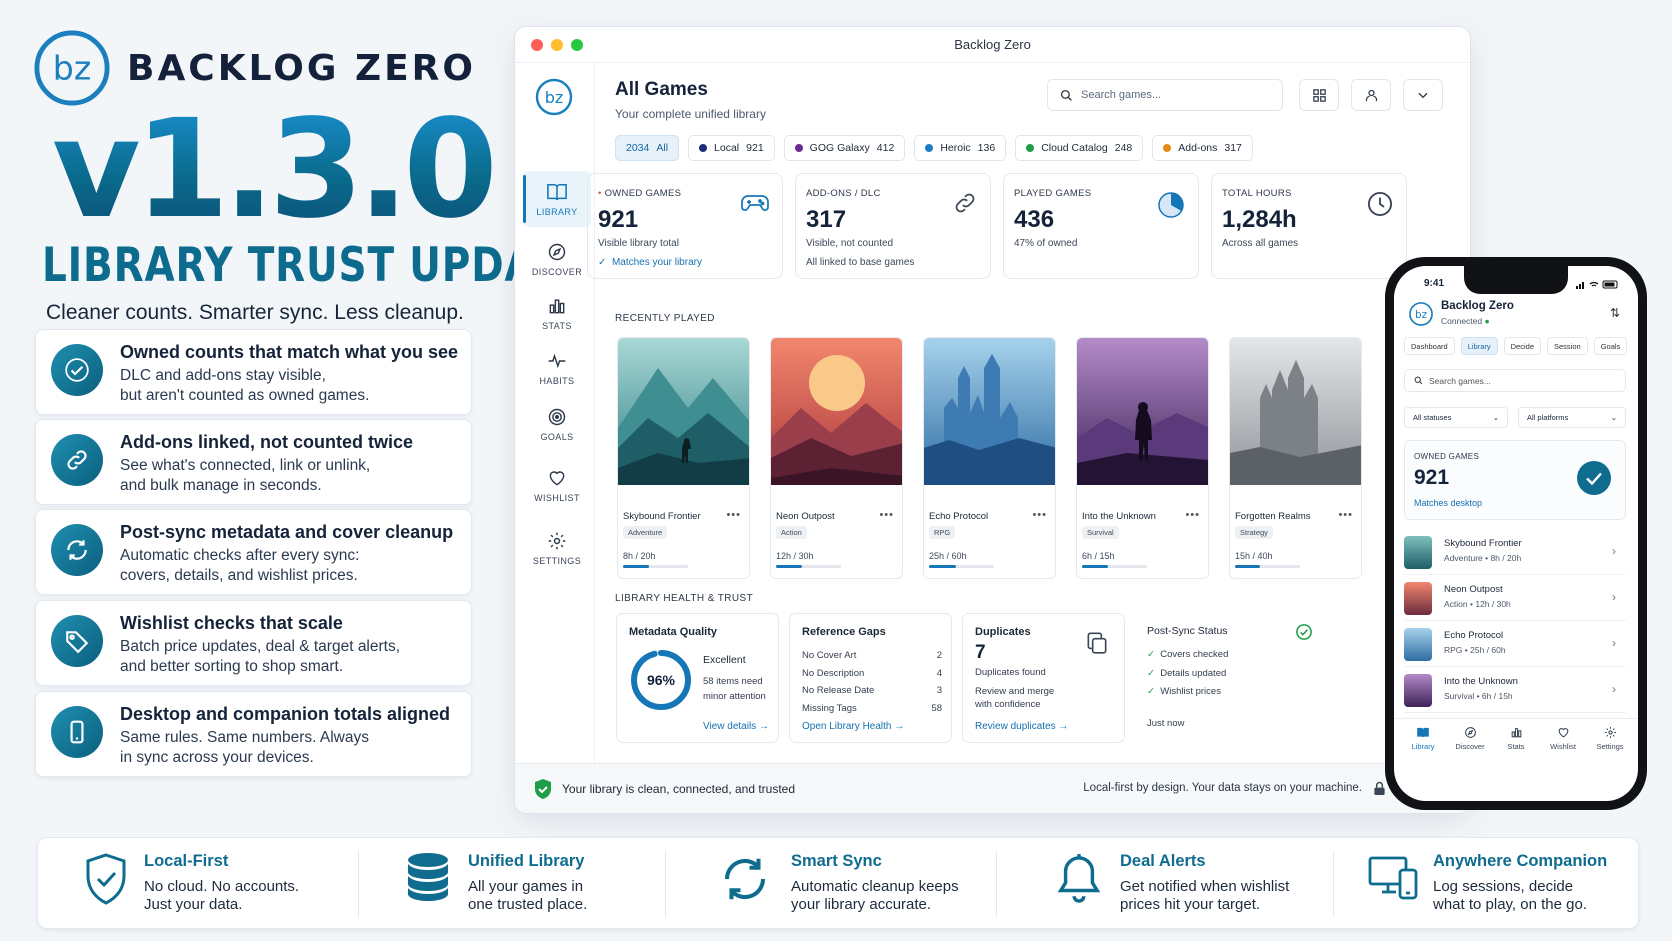  Describe the element at coordinates (1515, 644) in the screenshot. I see `phone-game-row: Echo Protocol RPG • 25h / 60h ›` at that location.